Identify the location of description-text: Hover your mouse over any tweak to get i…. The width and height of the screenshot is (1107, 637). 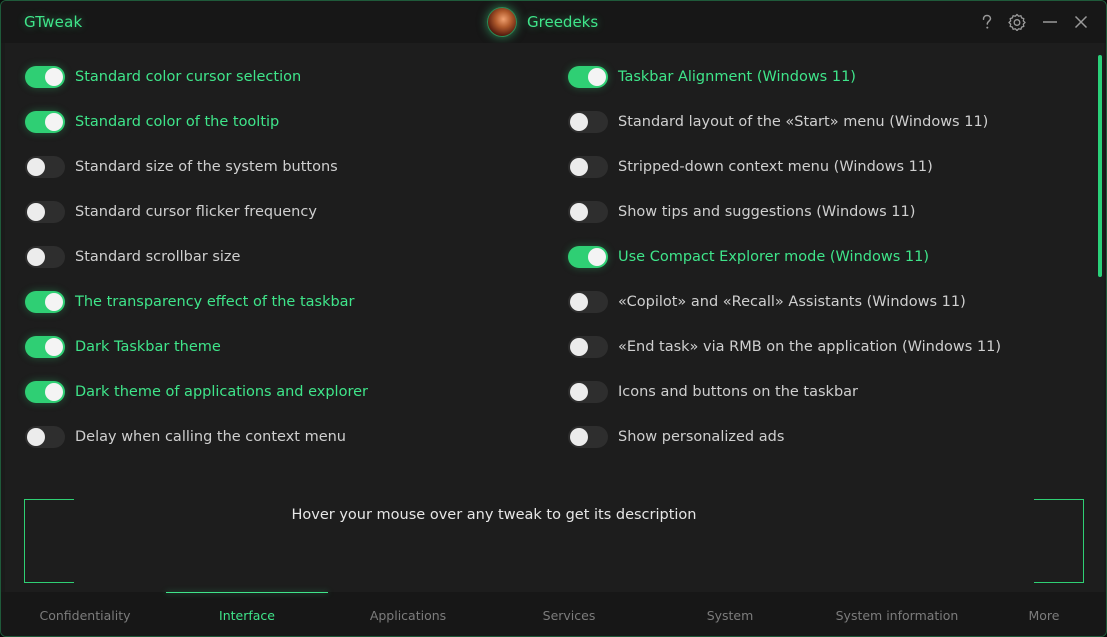
(494, 515).